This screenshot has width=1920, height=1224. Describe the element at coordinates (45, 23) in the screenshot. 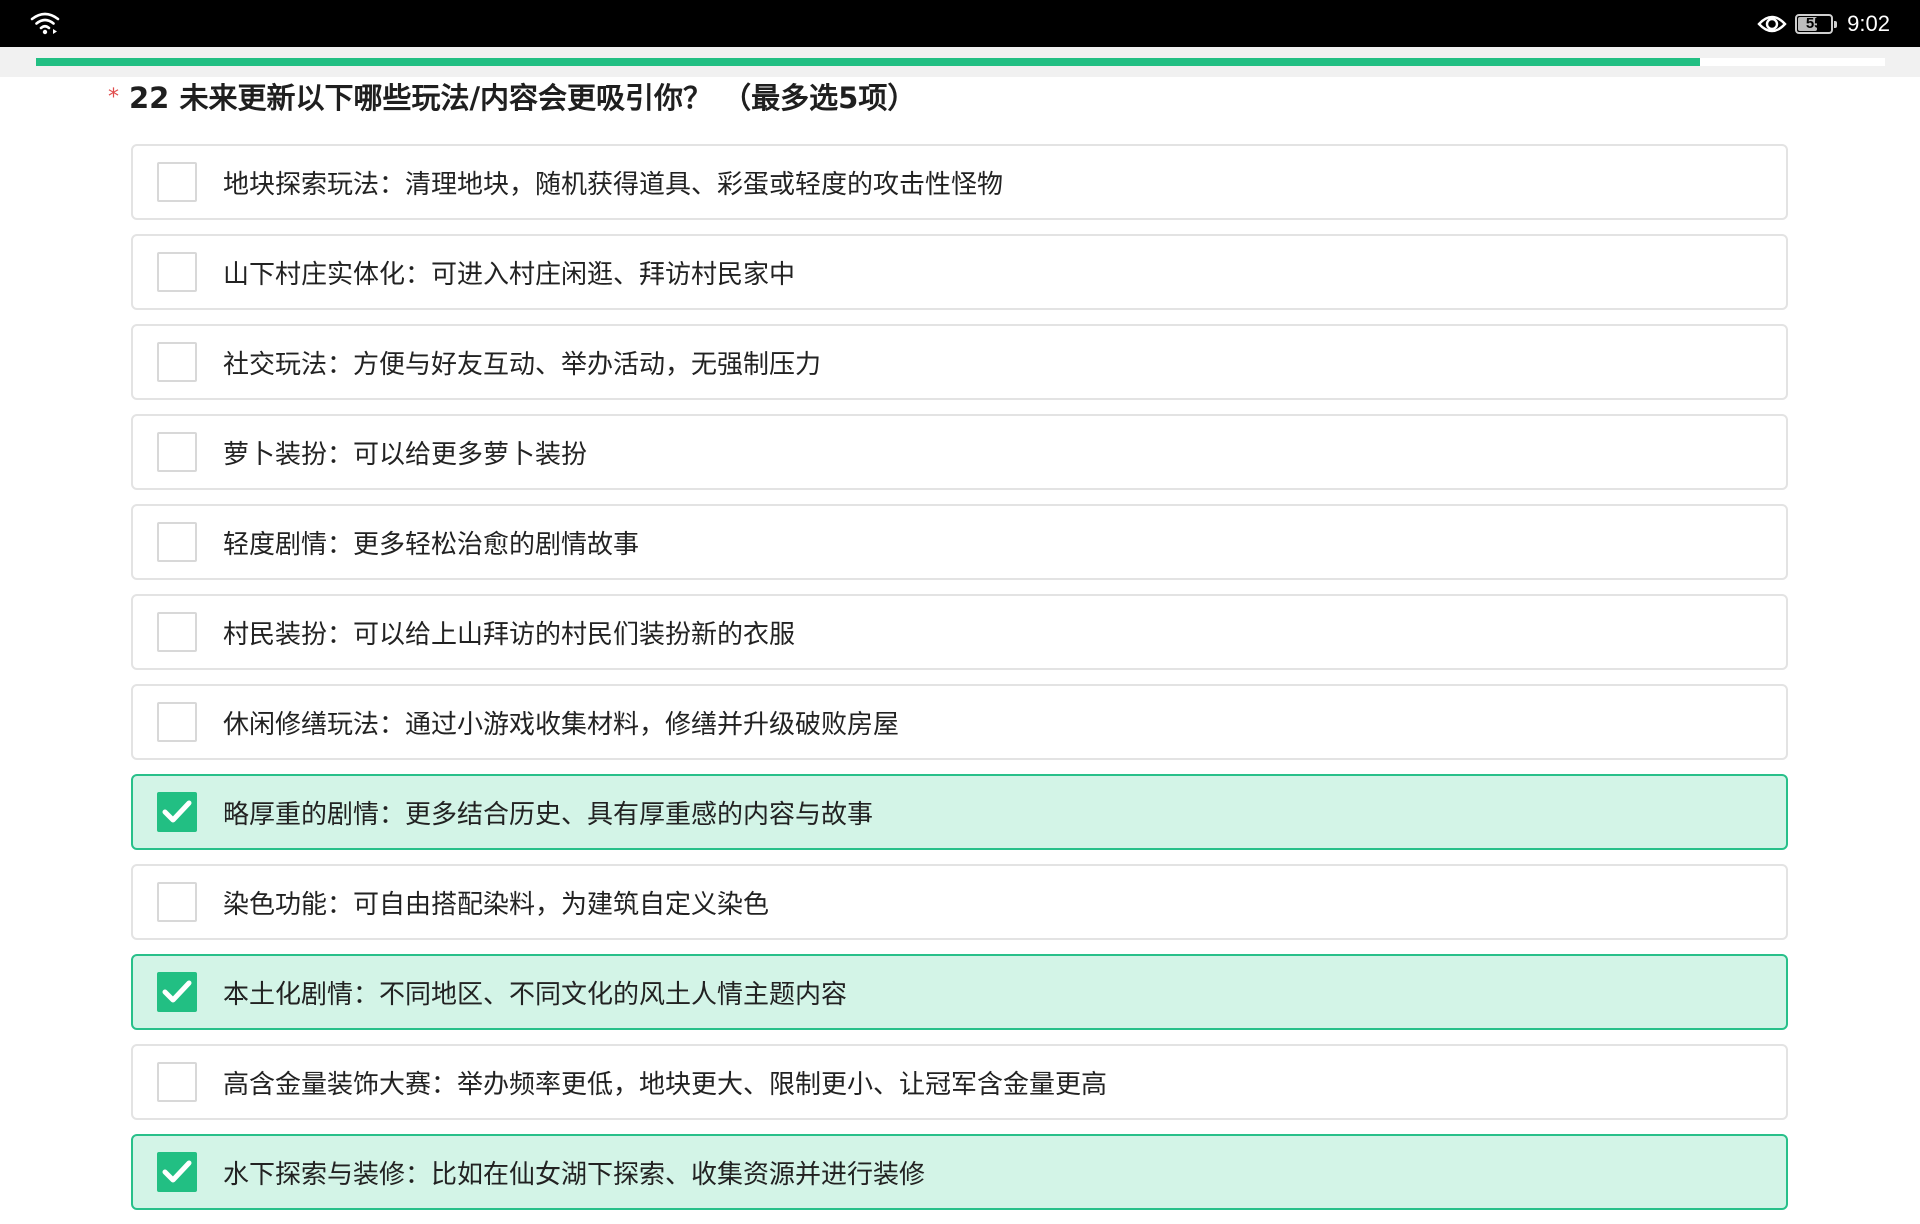

I see `wifi-icon` at that location.